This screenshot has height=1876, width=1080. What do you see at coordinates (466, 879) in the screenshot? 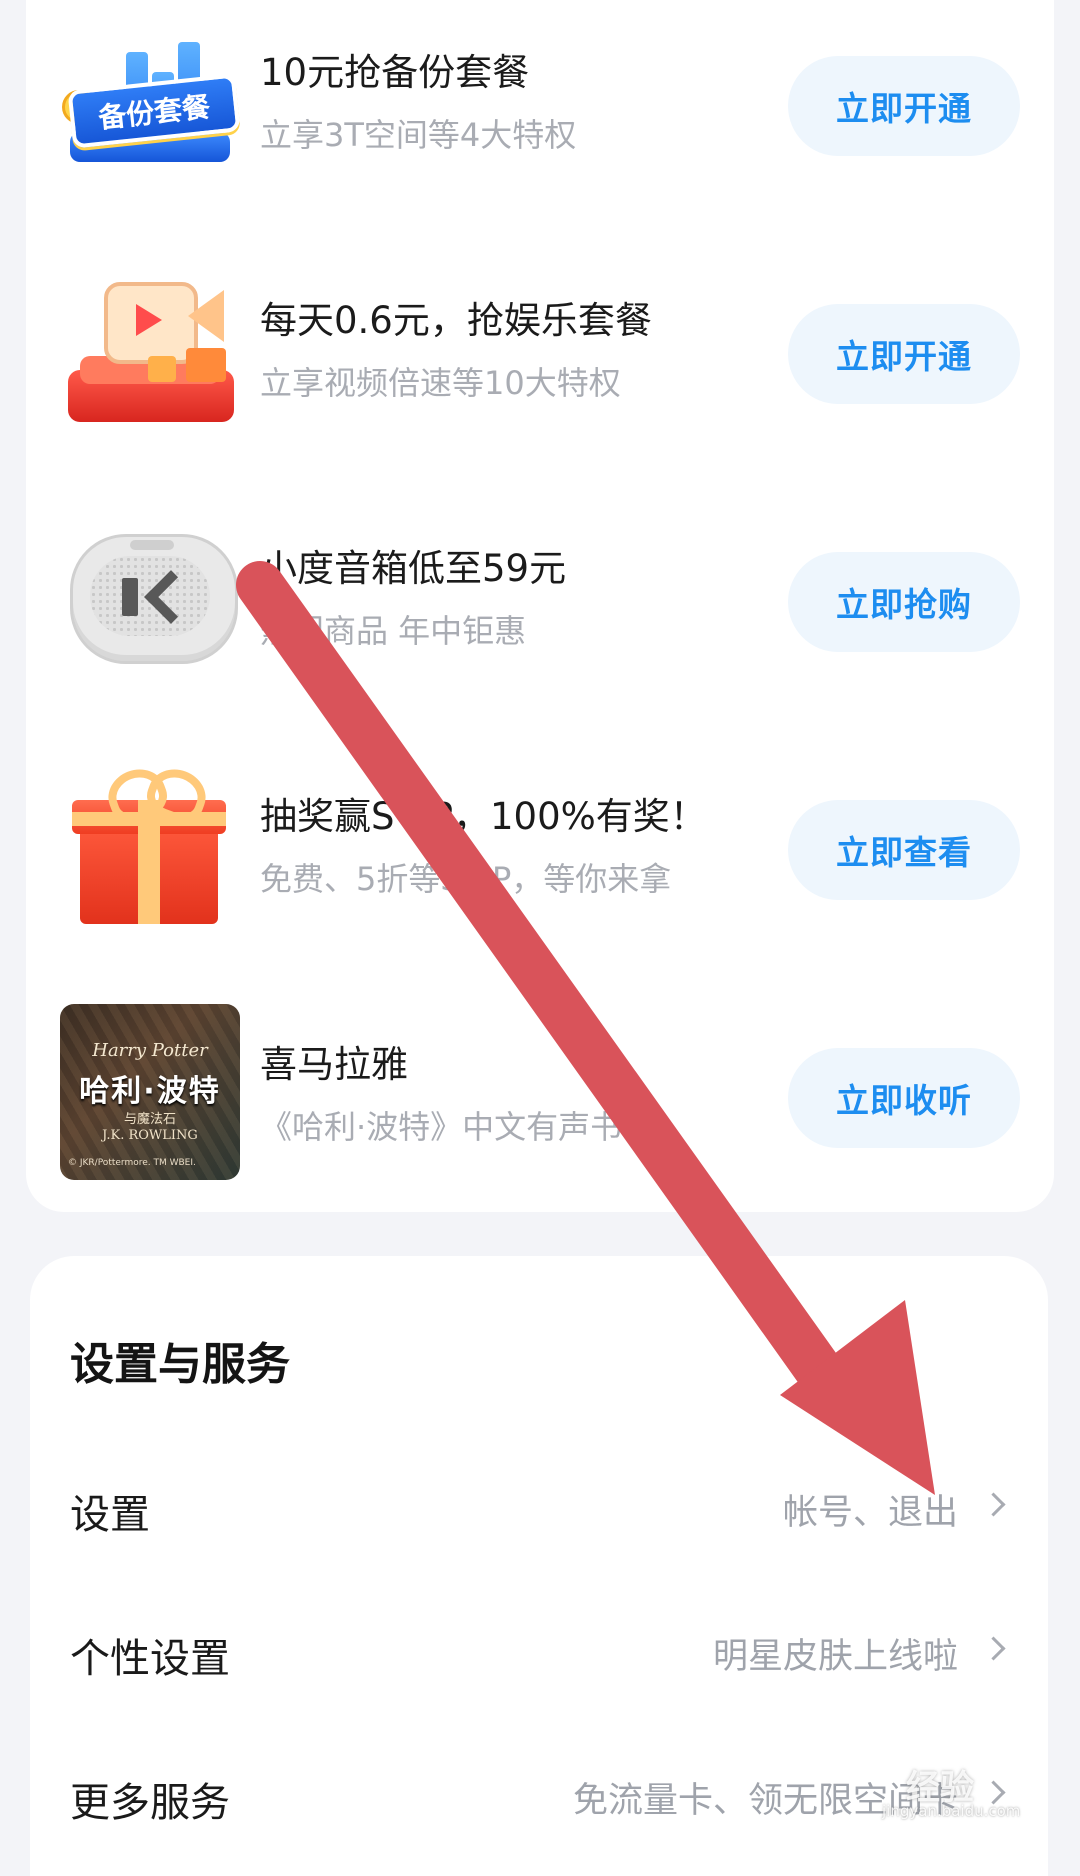
I see `promo-subtitle: 免费、5折等SVIP，等你来拿` at bounding box center [466, 879].